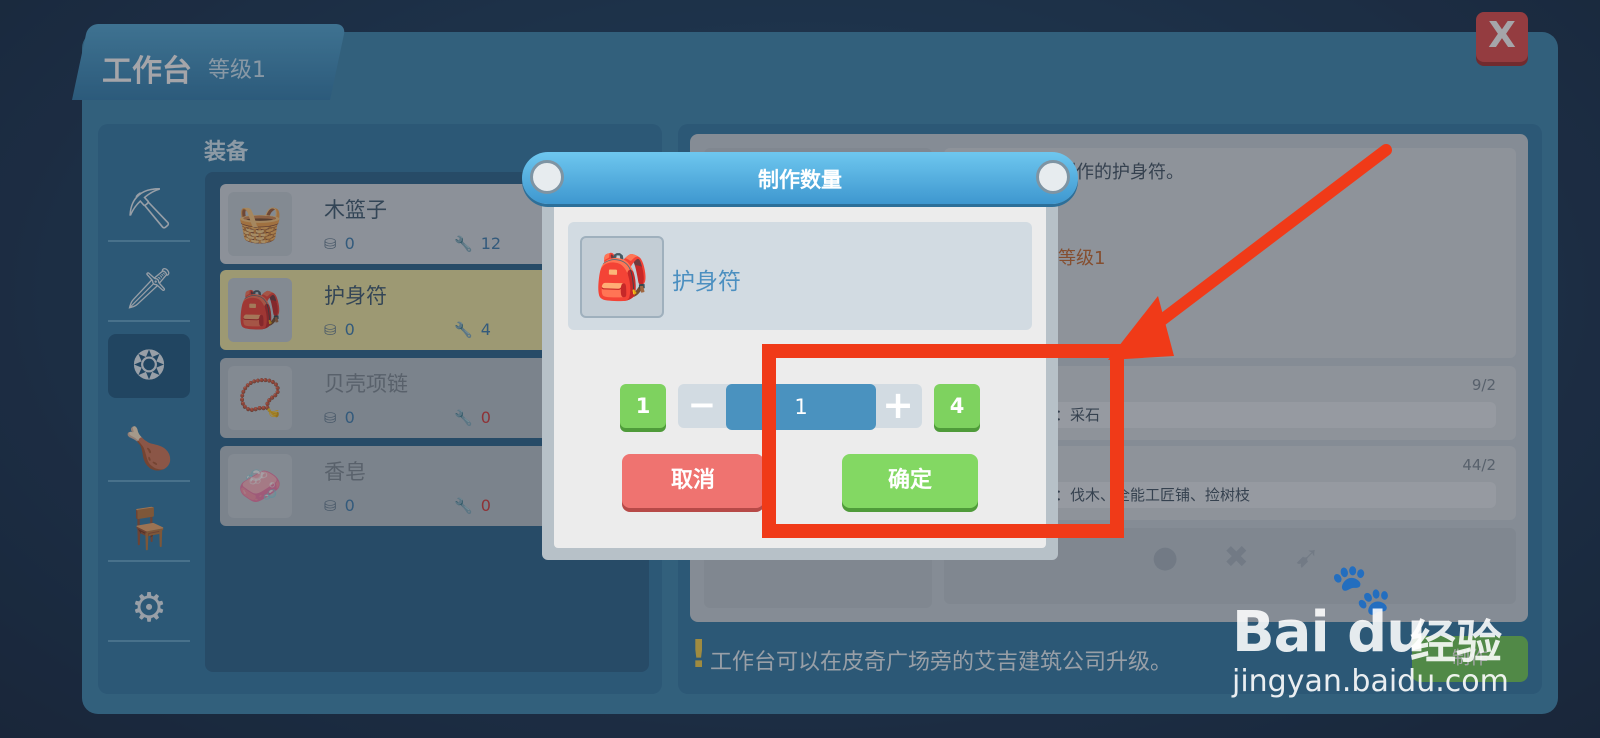 This screenshot has width=1600, height=738. Describe the element at coordinates (1456, 642) in the screenshot. I see `watermark-cn: 经验` at that location.